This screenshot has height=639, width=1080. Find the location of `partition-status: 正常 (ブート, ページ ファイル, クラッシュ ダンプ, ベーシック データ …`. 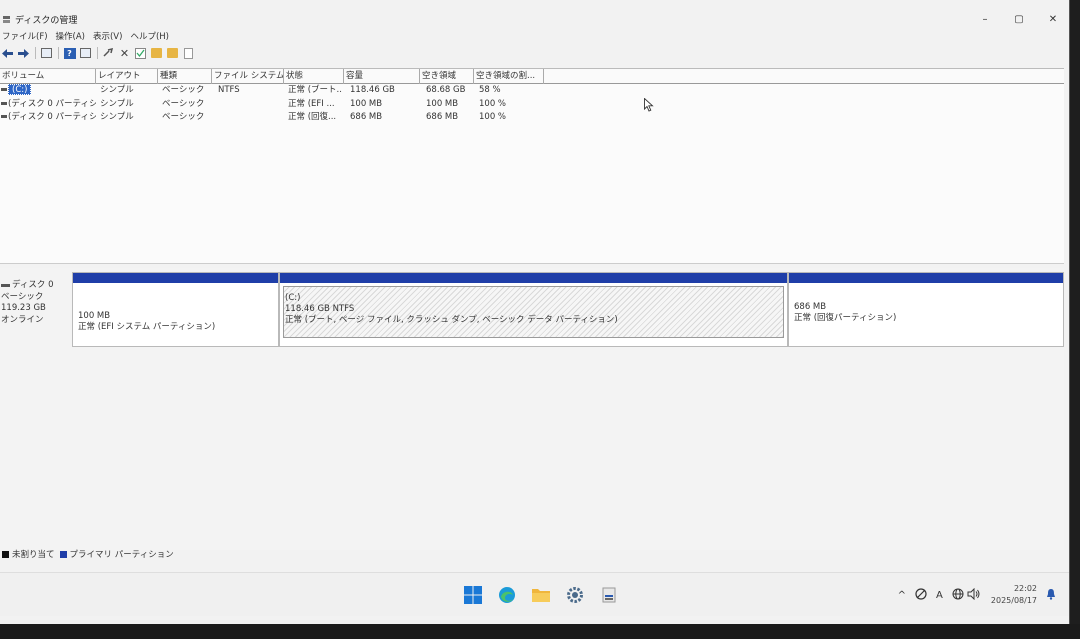

partition-status: 正常 (ブート, ページ ファイル, クラッシュ ダンプ, ベーシック データ … is located at coordinates (451, 320).